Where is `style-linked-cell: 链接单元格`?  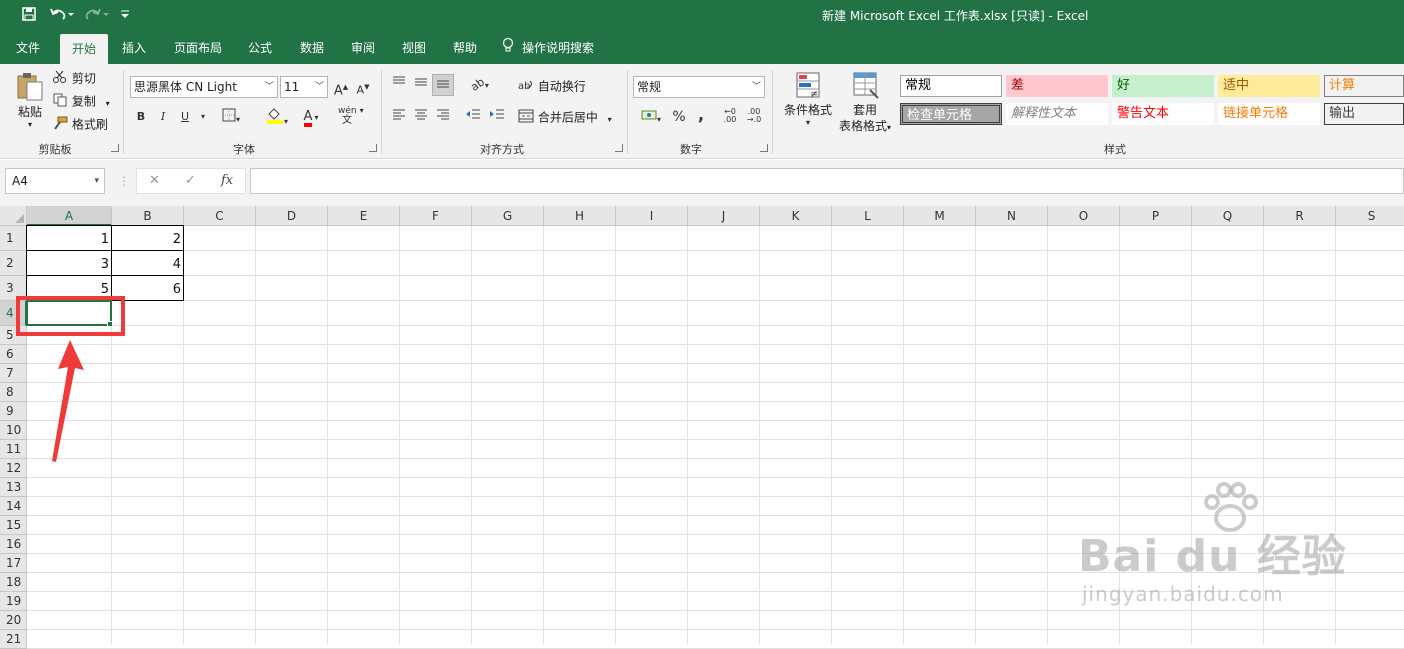
style-linked-cell: 链接单元格 is located at coordinates (1269, 114).